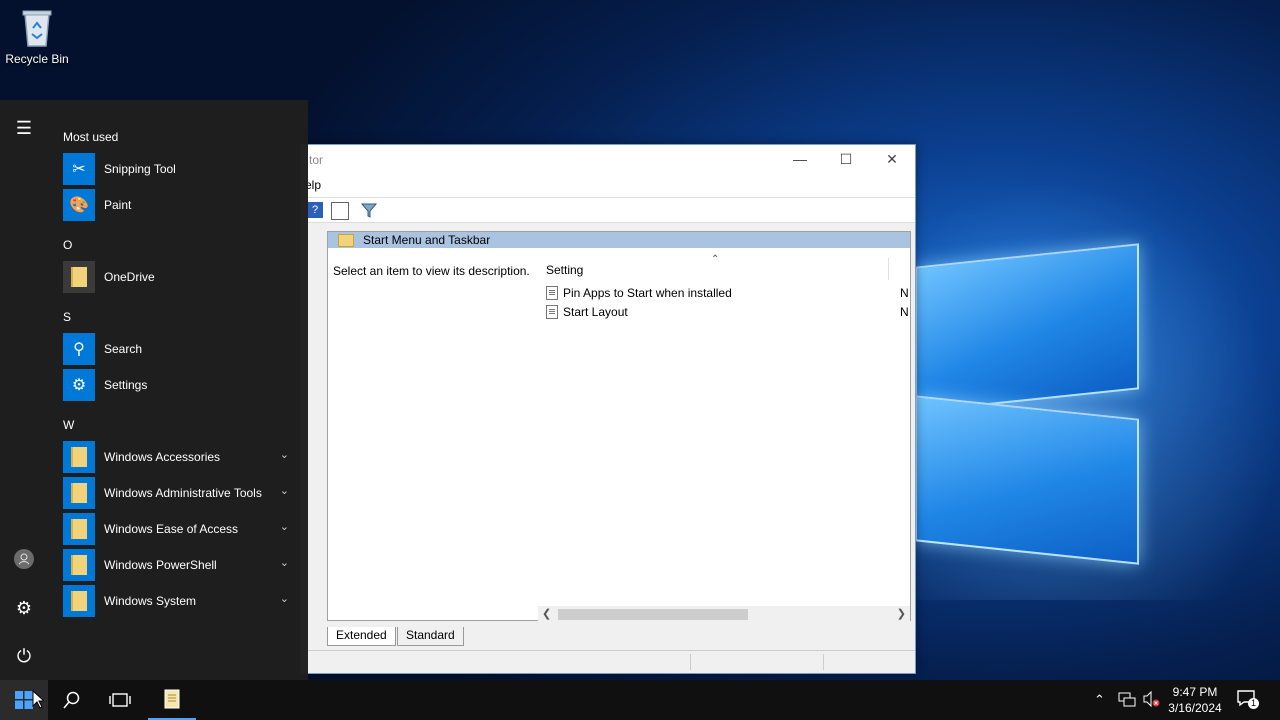  I want to click on app-label: Snipping Tool, so click(140, 169).